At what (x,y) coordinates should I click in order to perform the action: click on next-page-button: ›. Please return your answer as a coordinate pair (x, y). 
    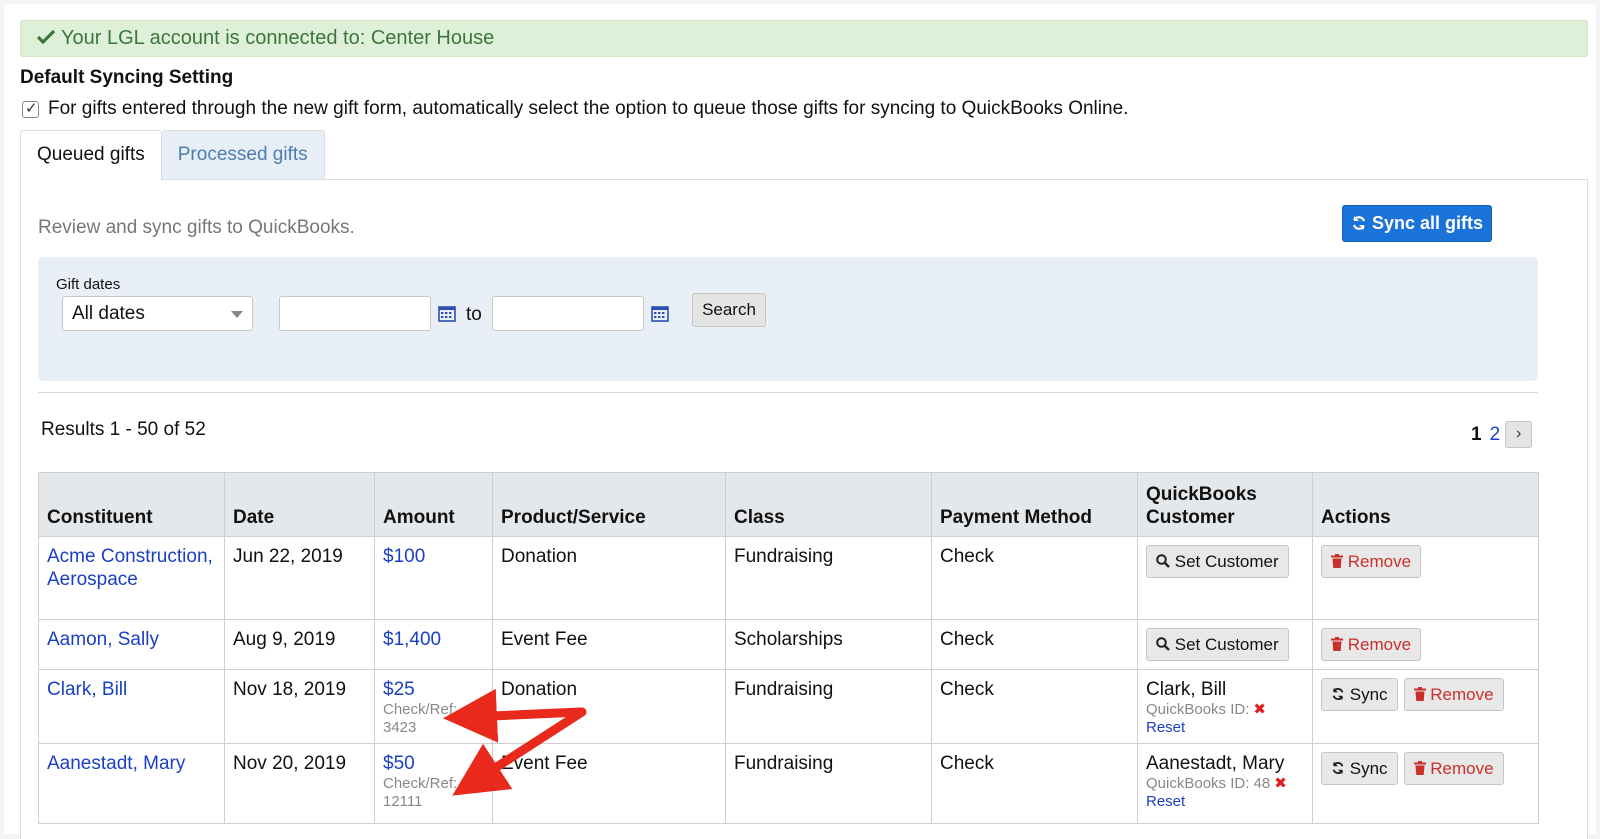
    Looking at the image, I should click on (1519, 434).